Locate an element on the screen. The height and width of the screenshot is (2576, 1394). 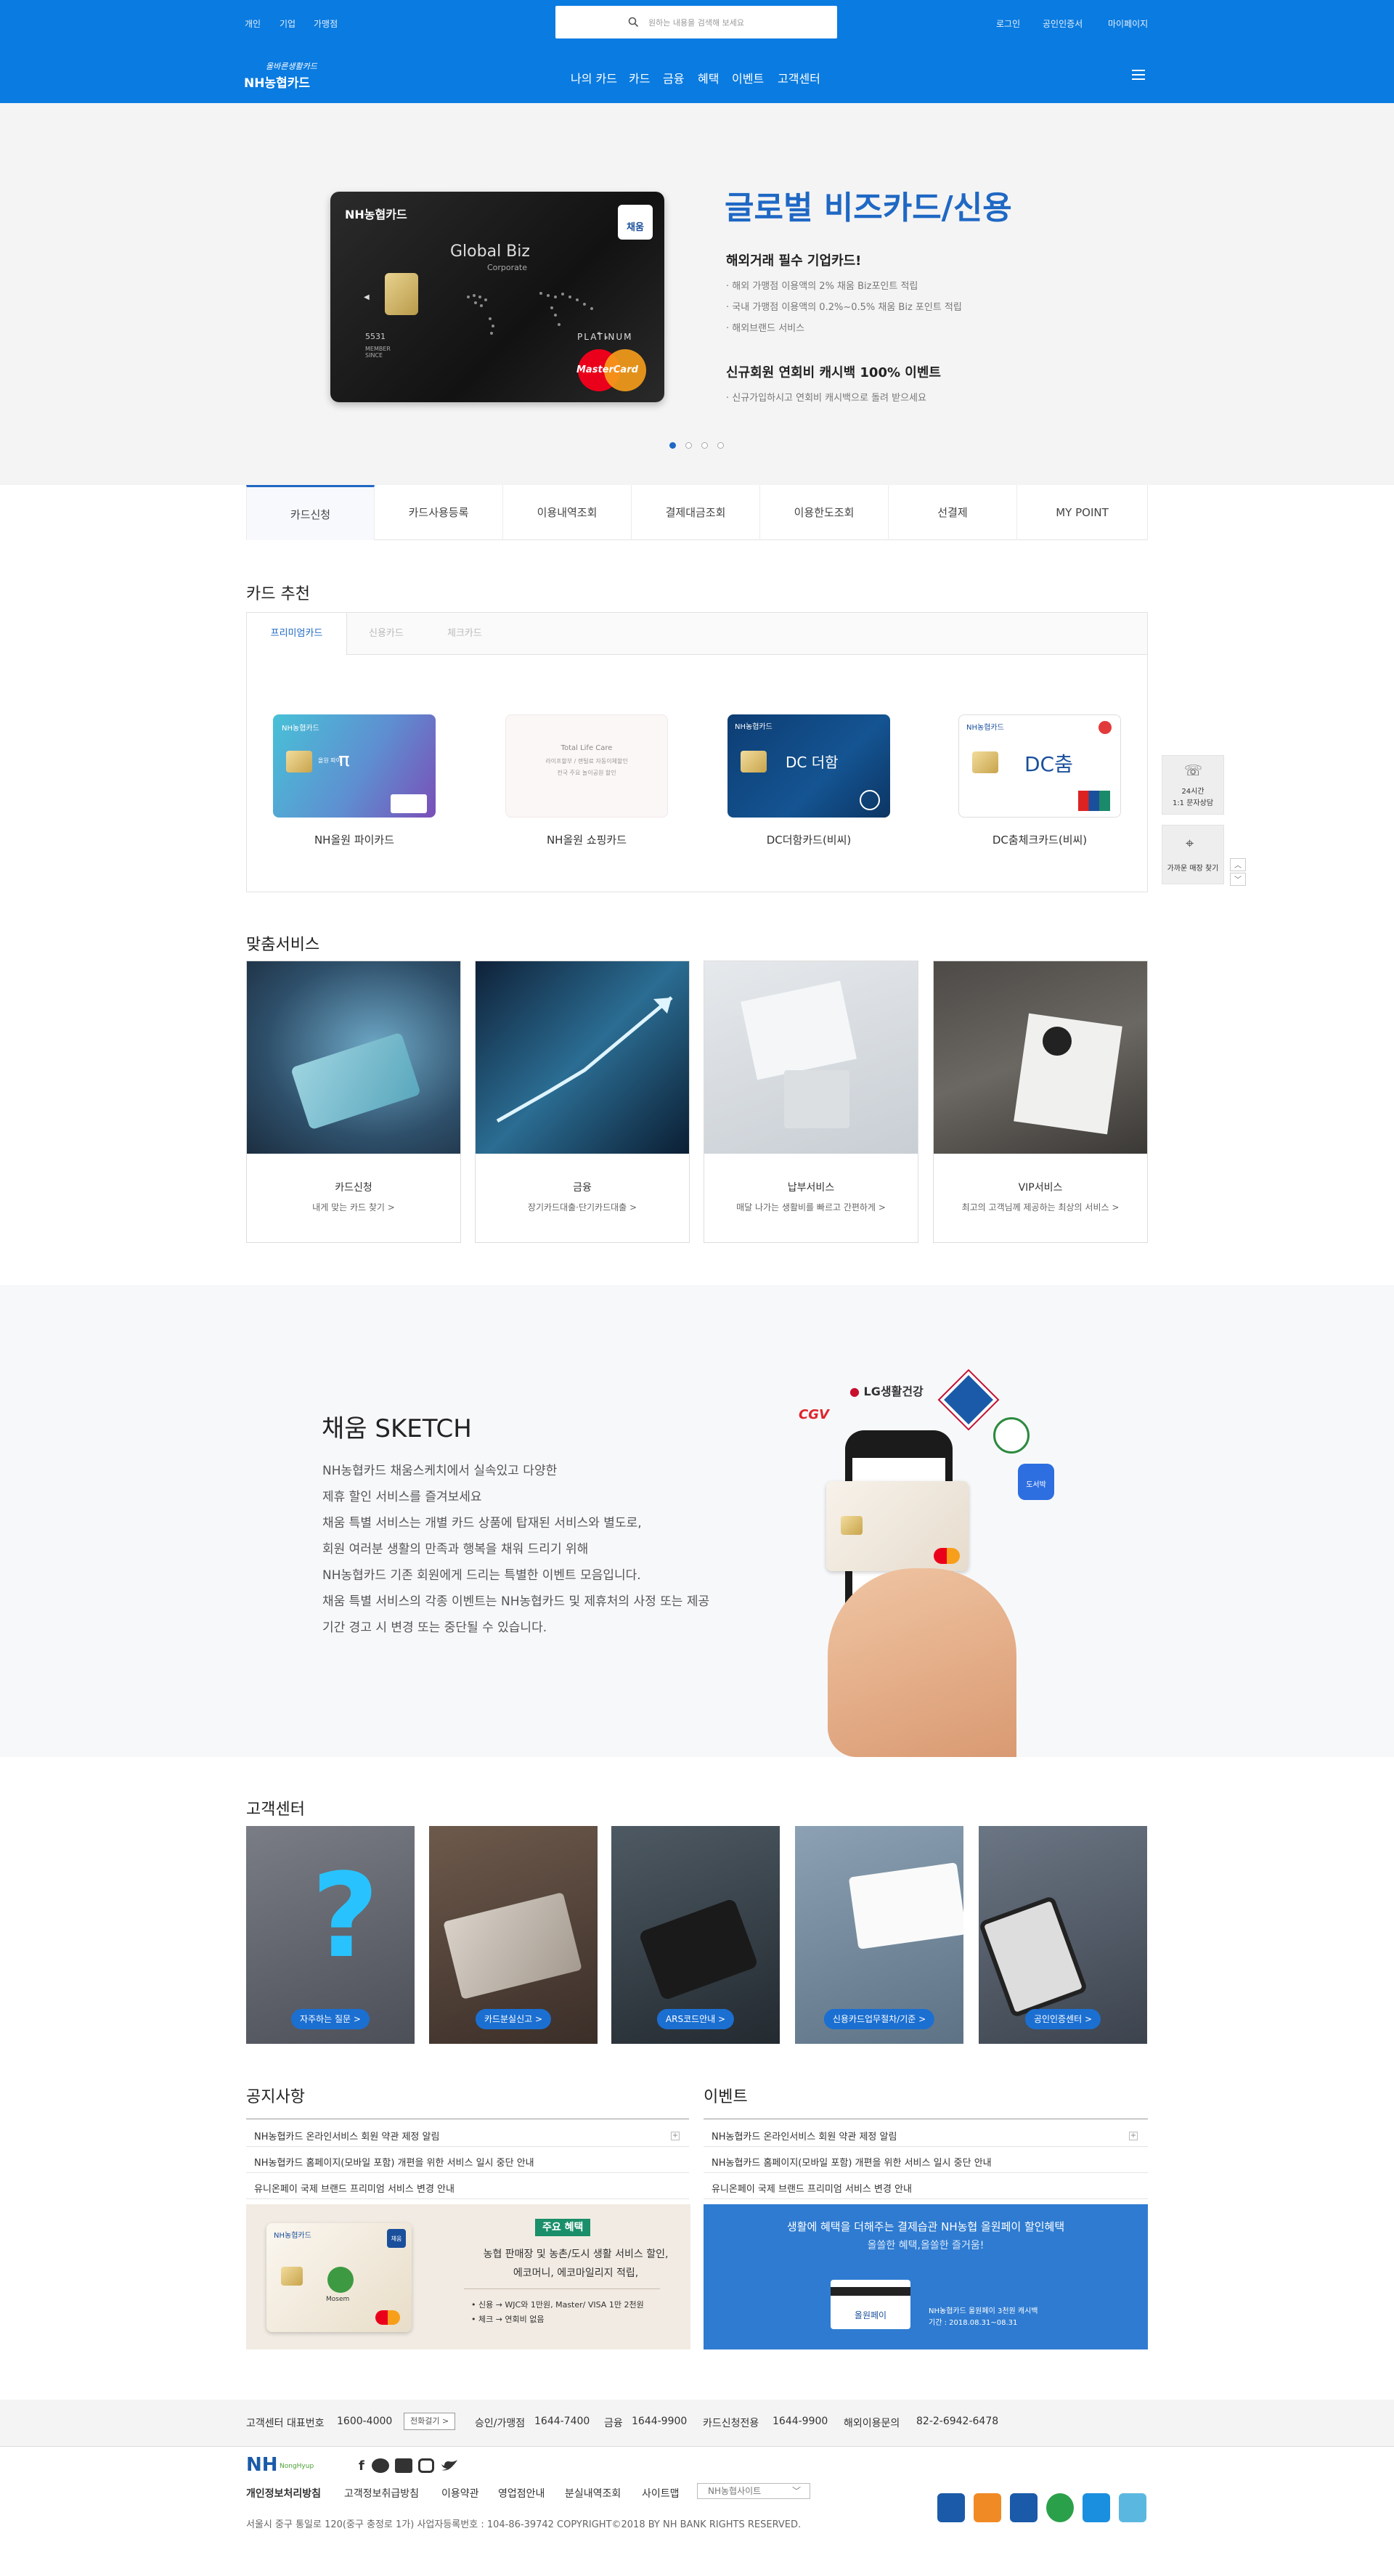
promo-headline: 생활에 혜택을 더해주는 결제습관 NH농협 올원페이 할인혜택 is located at coordinates (926, 2226).